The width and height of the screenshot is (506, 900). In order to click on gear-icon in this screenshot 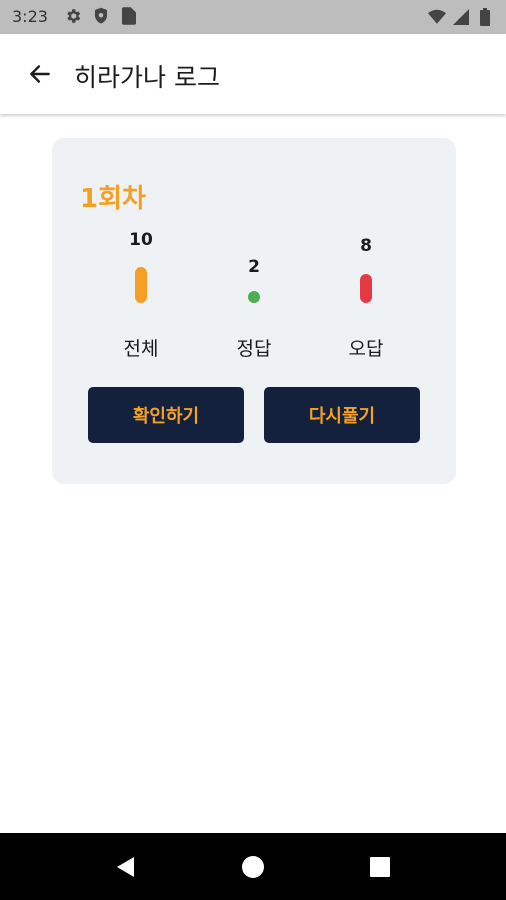, I will do `click(73, 16)`.